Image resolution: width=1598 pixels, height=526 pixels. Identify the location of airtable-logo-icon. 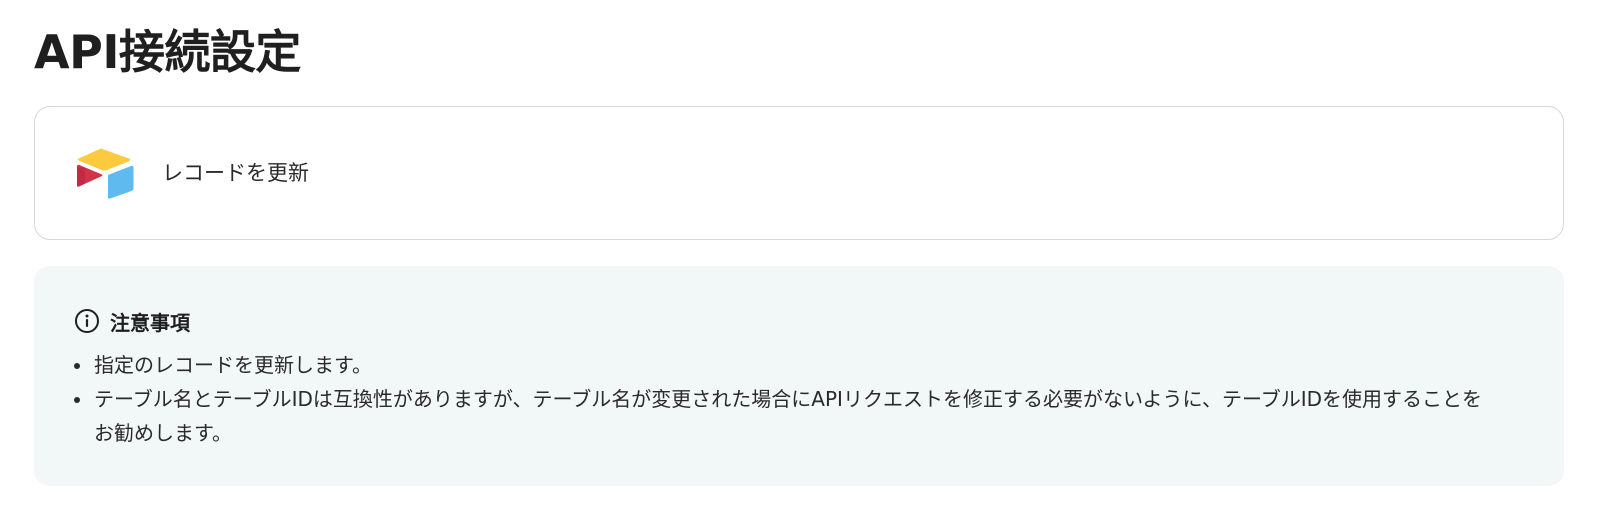
(105, 173).